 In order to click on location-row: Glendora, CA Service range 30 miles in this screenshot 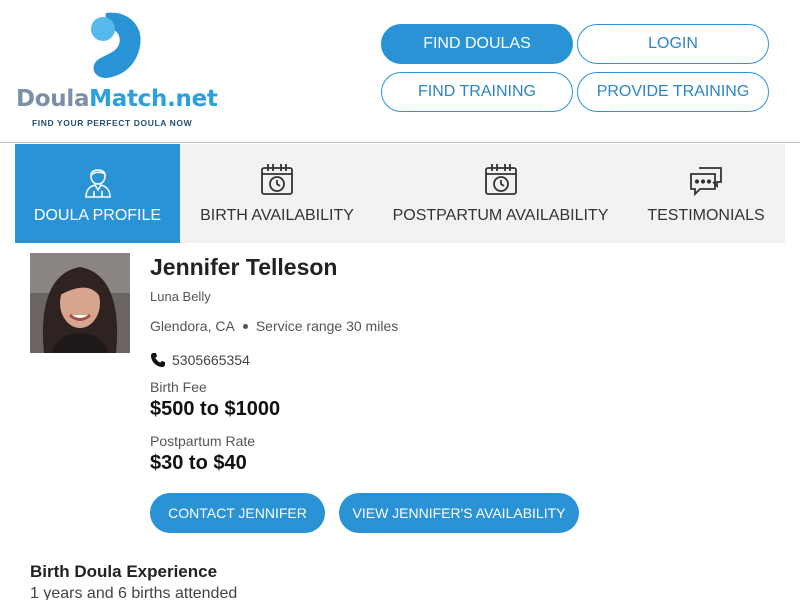, I will do `click(274, 326)`.